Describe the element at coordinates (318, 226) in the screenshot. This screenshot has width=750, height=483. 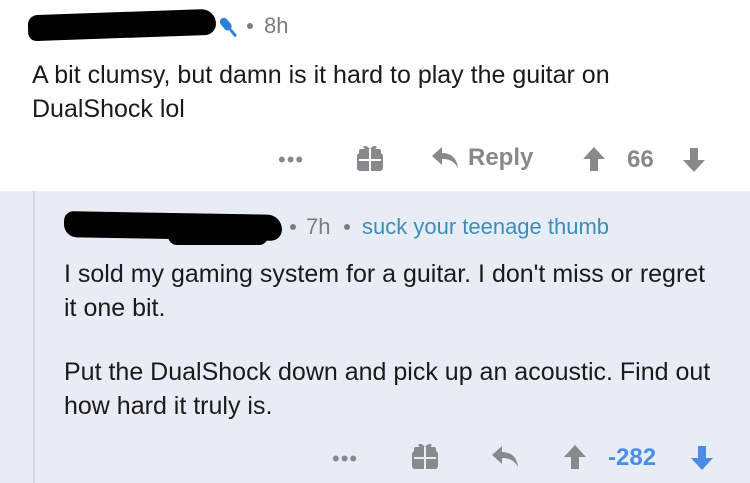
I see `comment-timestamp: 7h` at that location.